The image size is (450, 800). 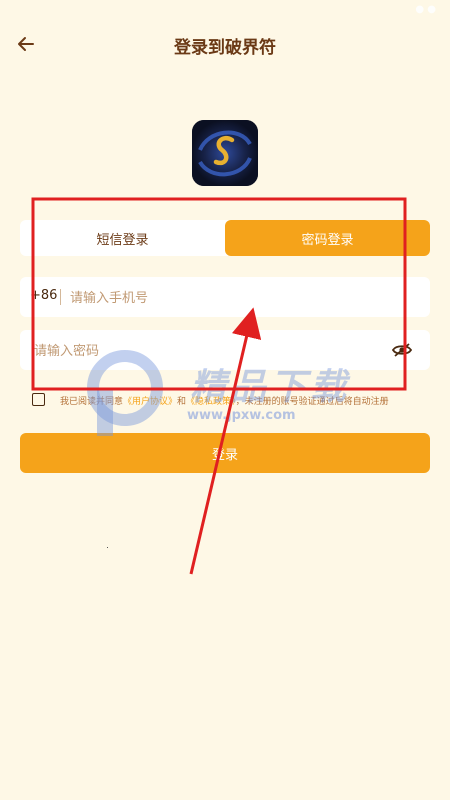 I want to click on privacy-policy-link: 《隐私政策》, so click(x=211, y=402).